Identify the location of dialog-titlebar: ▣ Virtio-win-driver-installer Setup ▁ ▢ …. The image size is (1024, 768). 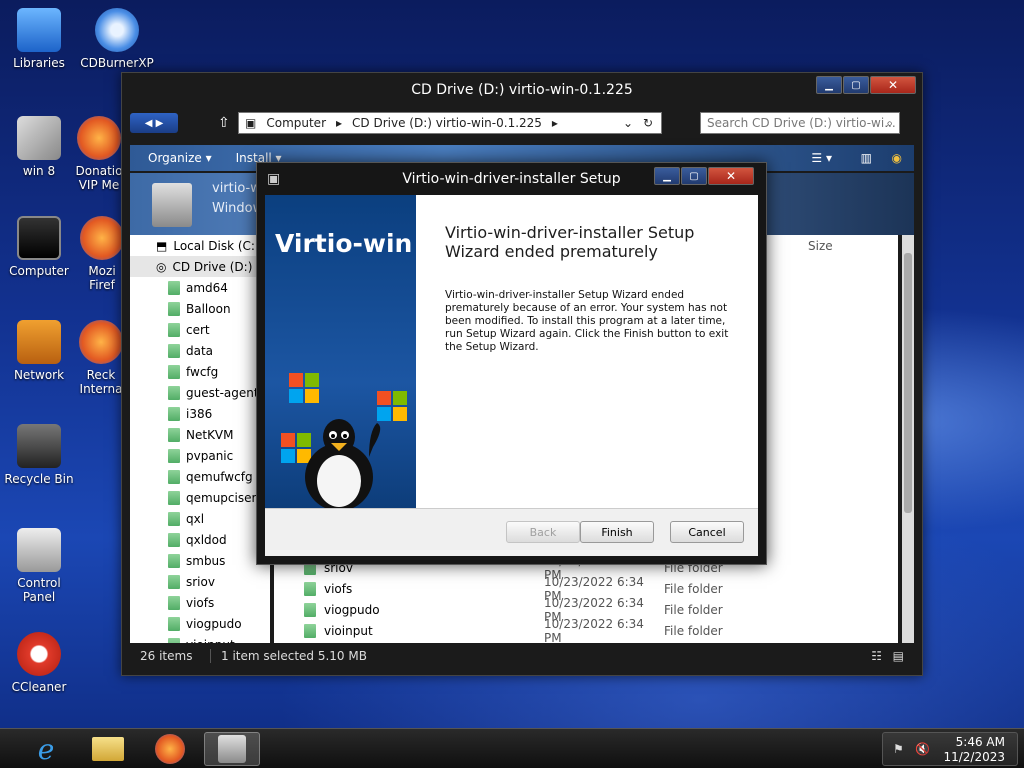
(511, 179).